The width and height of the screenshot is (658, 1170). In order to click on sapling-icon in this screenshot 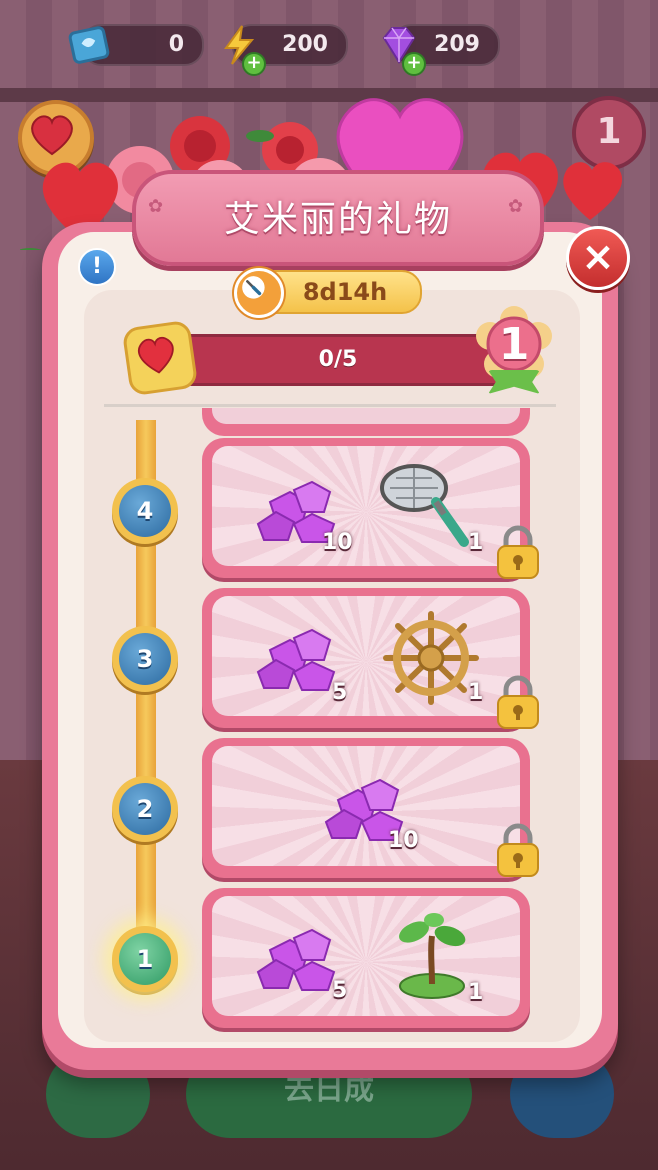, I will do `click(432, 956)`.